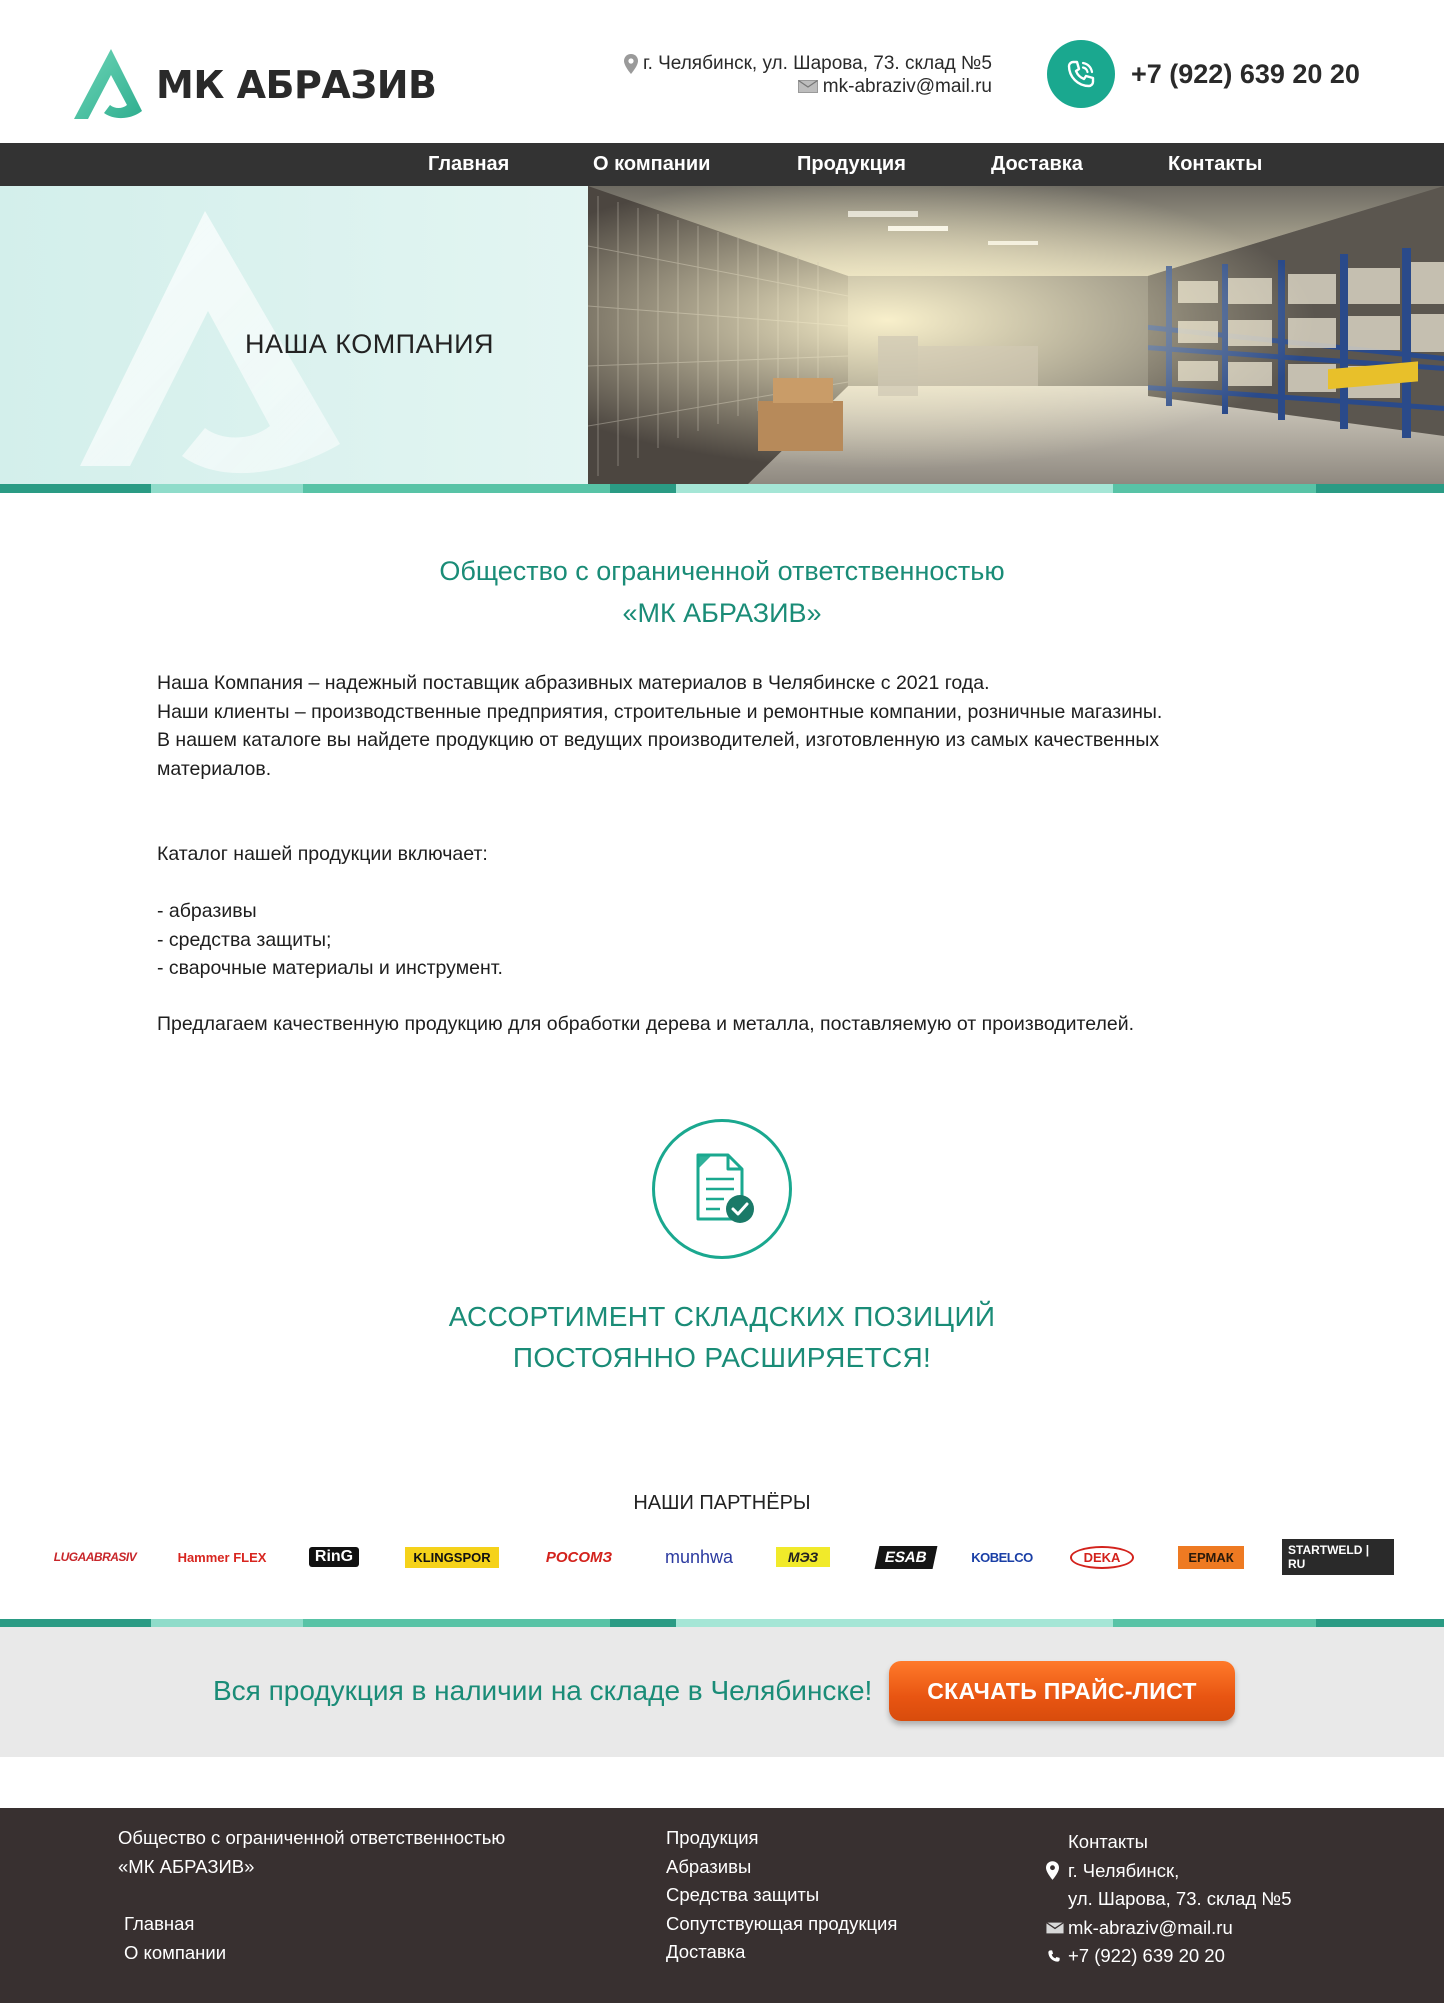  What do you see at coordinates (207, 911) in the screenshot?
I see `catalog-item: - абразивы` at bounding box center [207, 911].